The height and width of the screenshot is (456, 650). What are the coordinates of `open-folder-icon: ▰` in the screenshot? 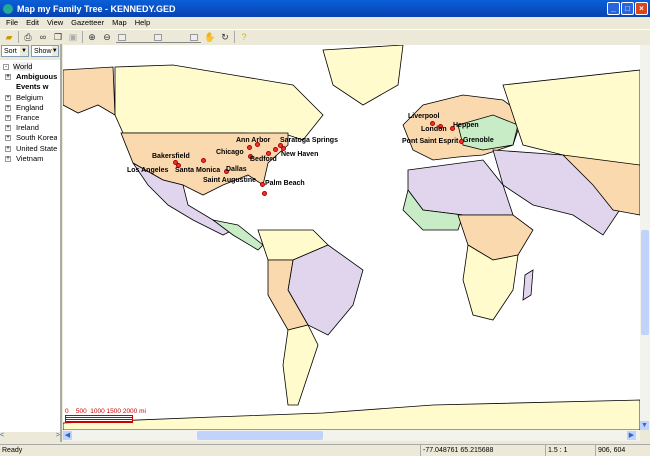 It's located at (9, 37).